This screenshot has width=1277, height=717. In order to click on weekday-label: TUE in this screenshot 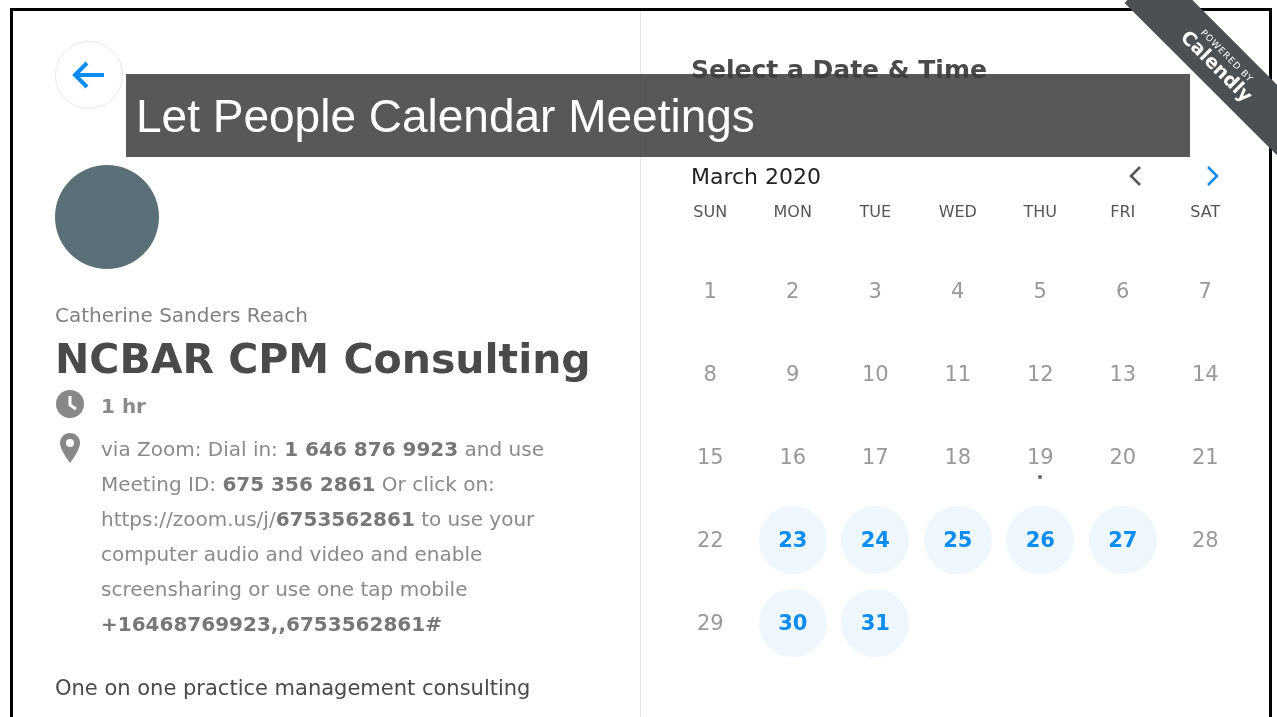, I will do `click(875, 212)`.